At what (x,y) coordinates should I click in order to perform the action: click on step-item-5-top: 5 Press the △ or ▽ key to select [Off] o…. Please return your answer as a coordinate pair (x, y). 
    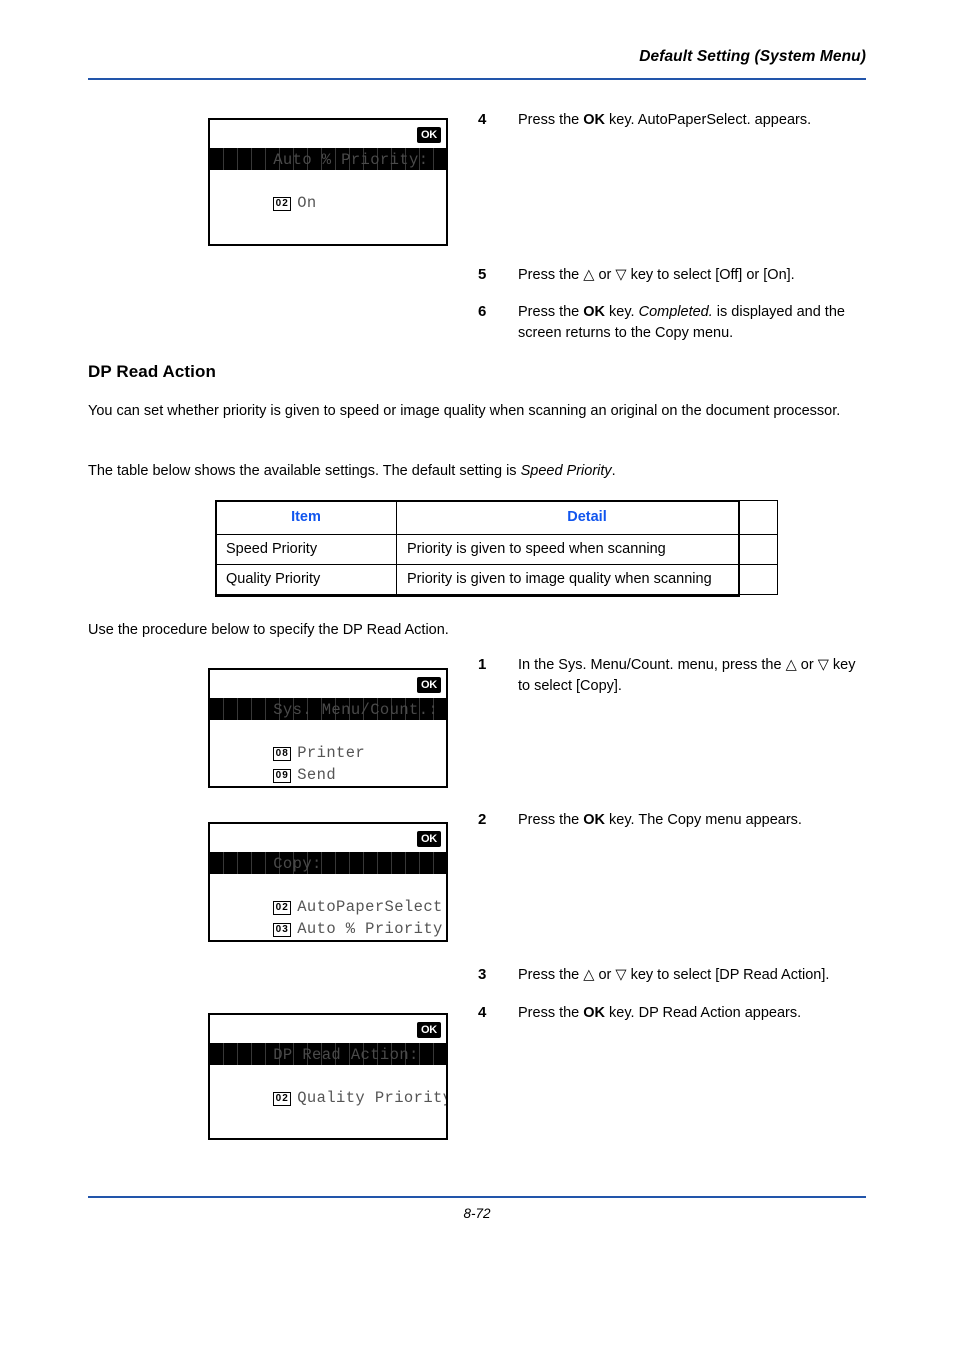
    Looking at the image, I should click on (678, 275).